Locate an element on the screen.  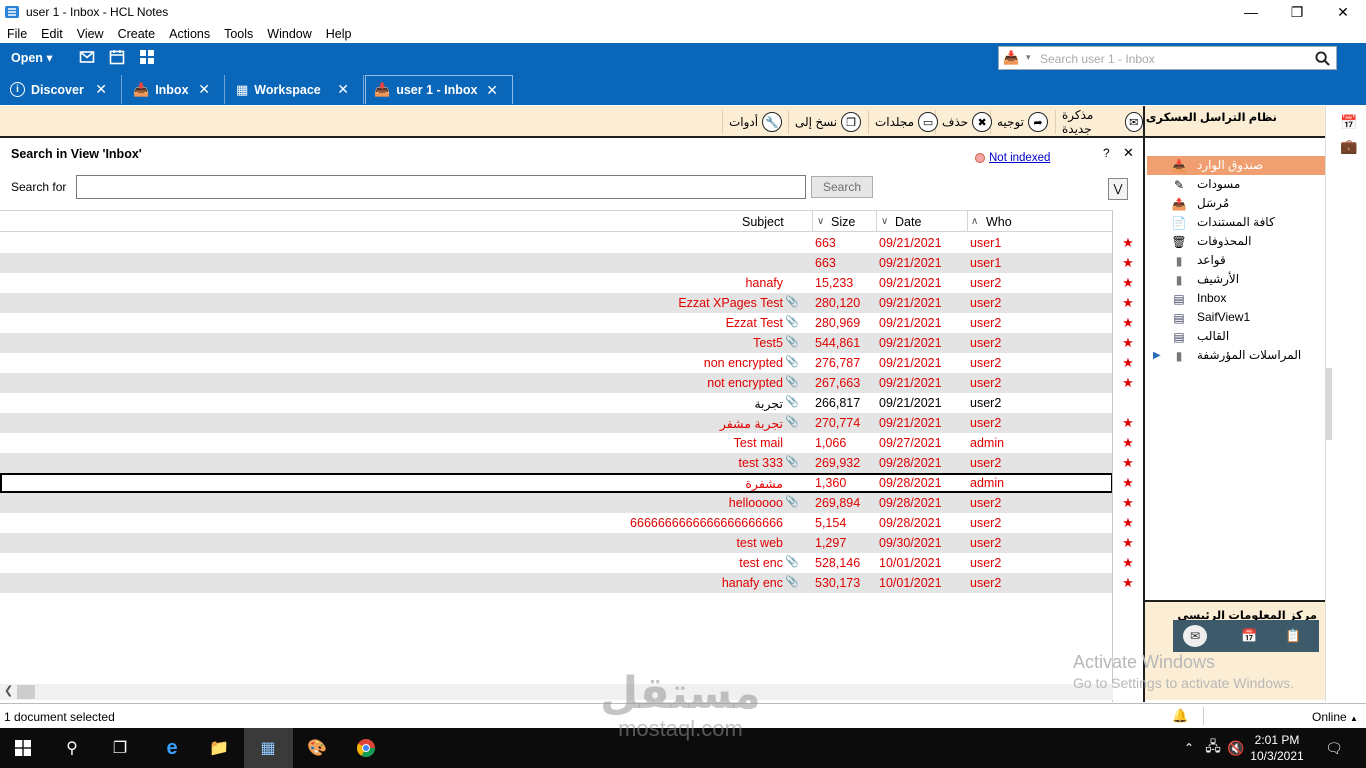
column-size: Size is located at coordinates (843, 222).